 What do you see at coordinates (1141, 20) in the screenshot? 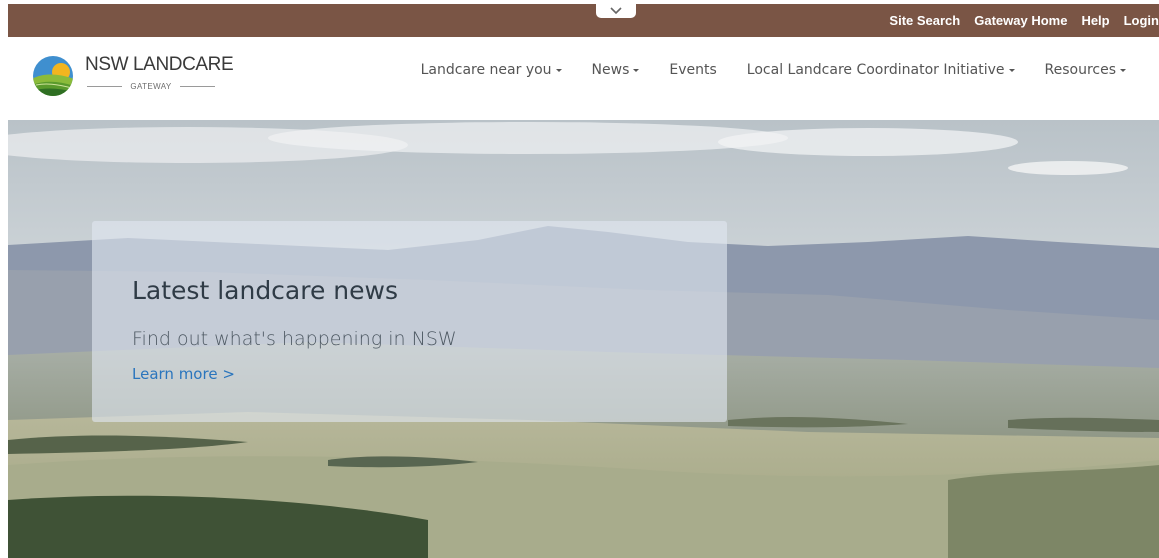
I see `login-link: Login` at bounding box center [1141, 20].